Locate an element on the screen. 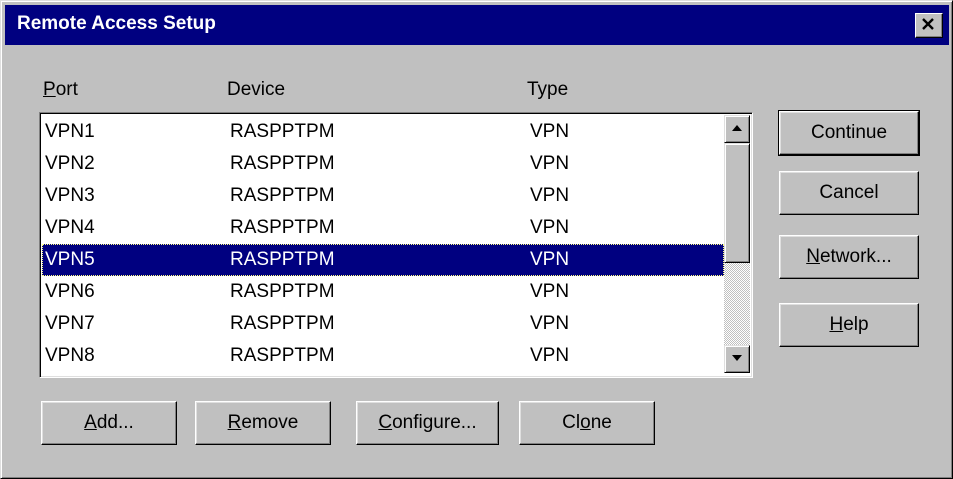  scroll-up-button is located at coordinates (737, 129).